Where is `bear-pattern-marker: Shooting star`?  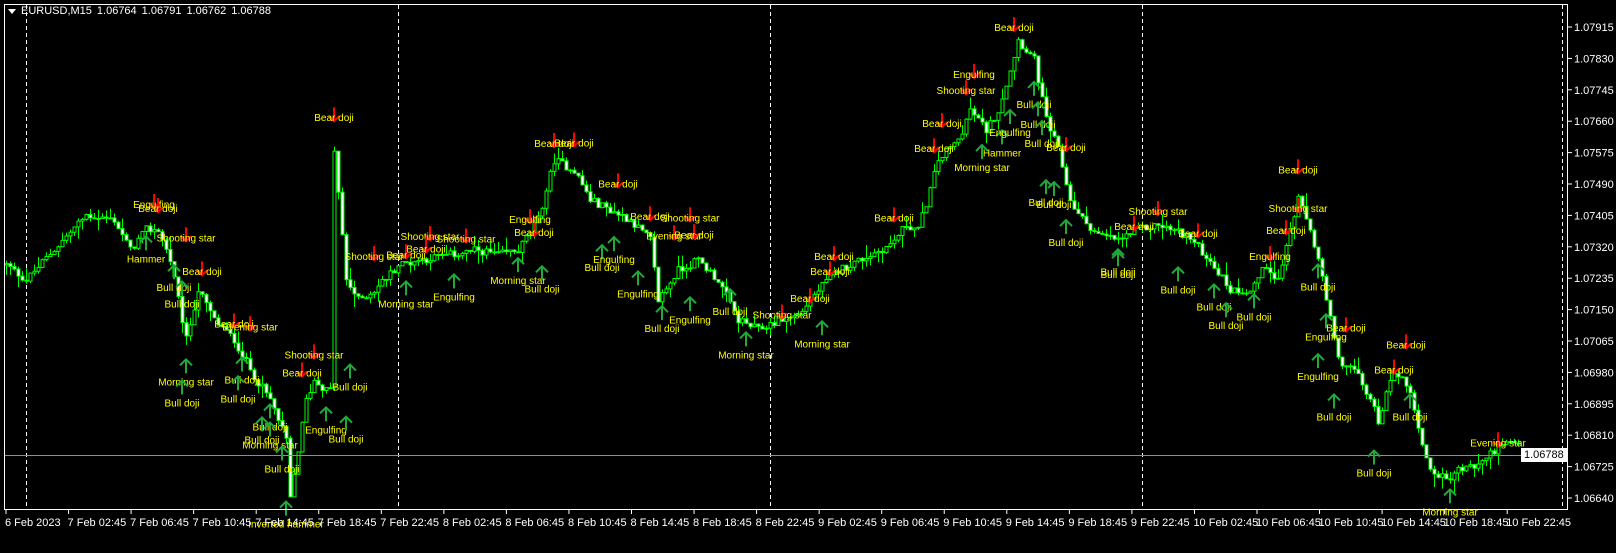 bear-pattern-marker: Shooting star is located at coordinates (187, 235).